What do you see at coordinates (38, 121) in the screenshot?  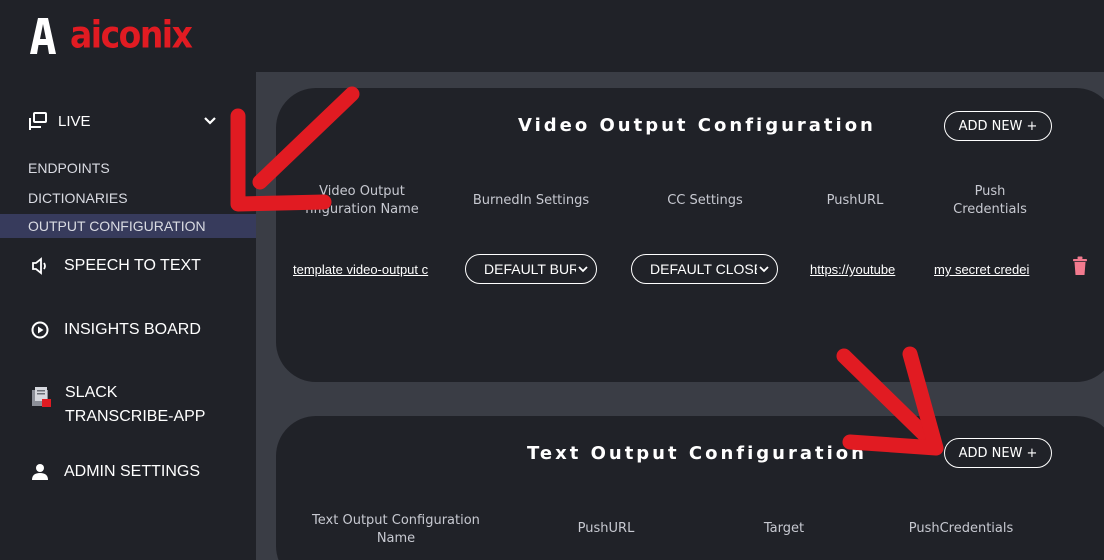 I see `live-broadcast-icon` at bounding box center [38, 121].